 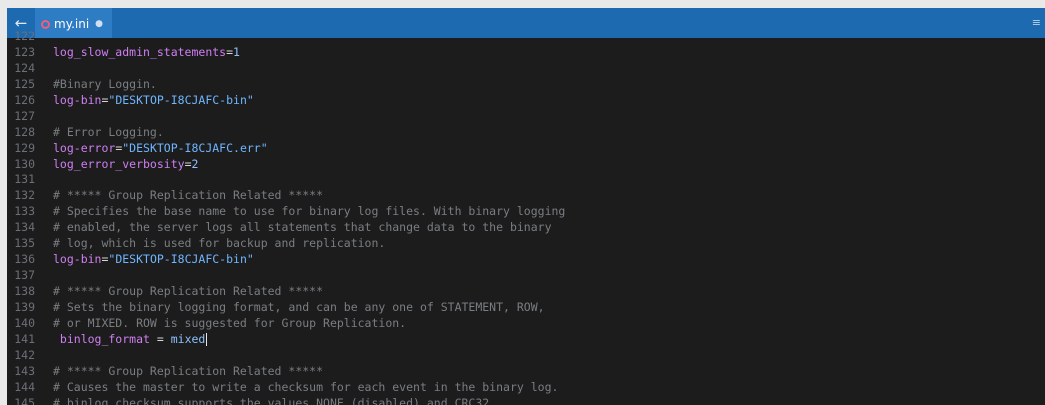 What do you see at coordinates (195, 163) in the screenshot?
I see `setting-value: 2` at bounding box center [195, 163].